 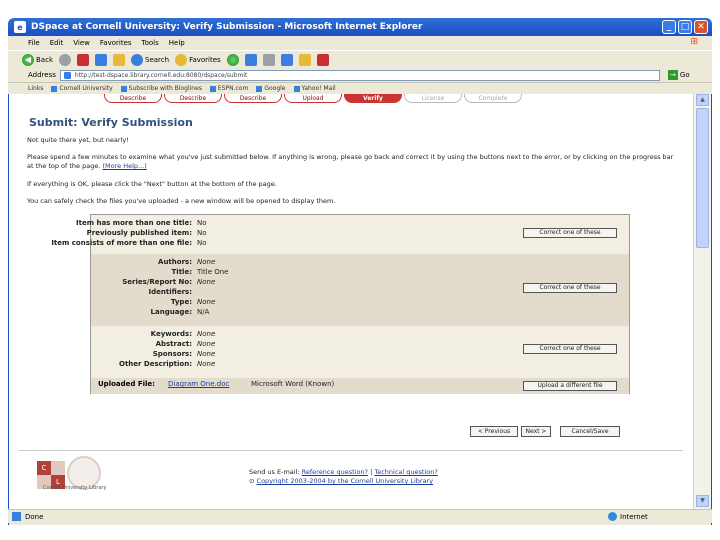 What do you see at coordinates (126, 384) in the screenshot?
I see `uploaded-file-label: Uploaded File:` at bounding box center [126, 384].